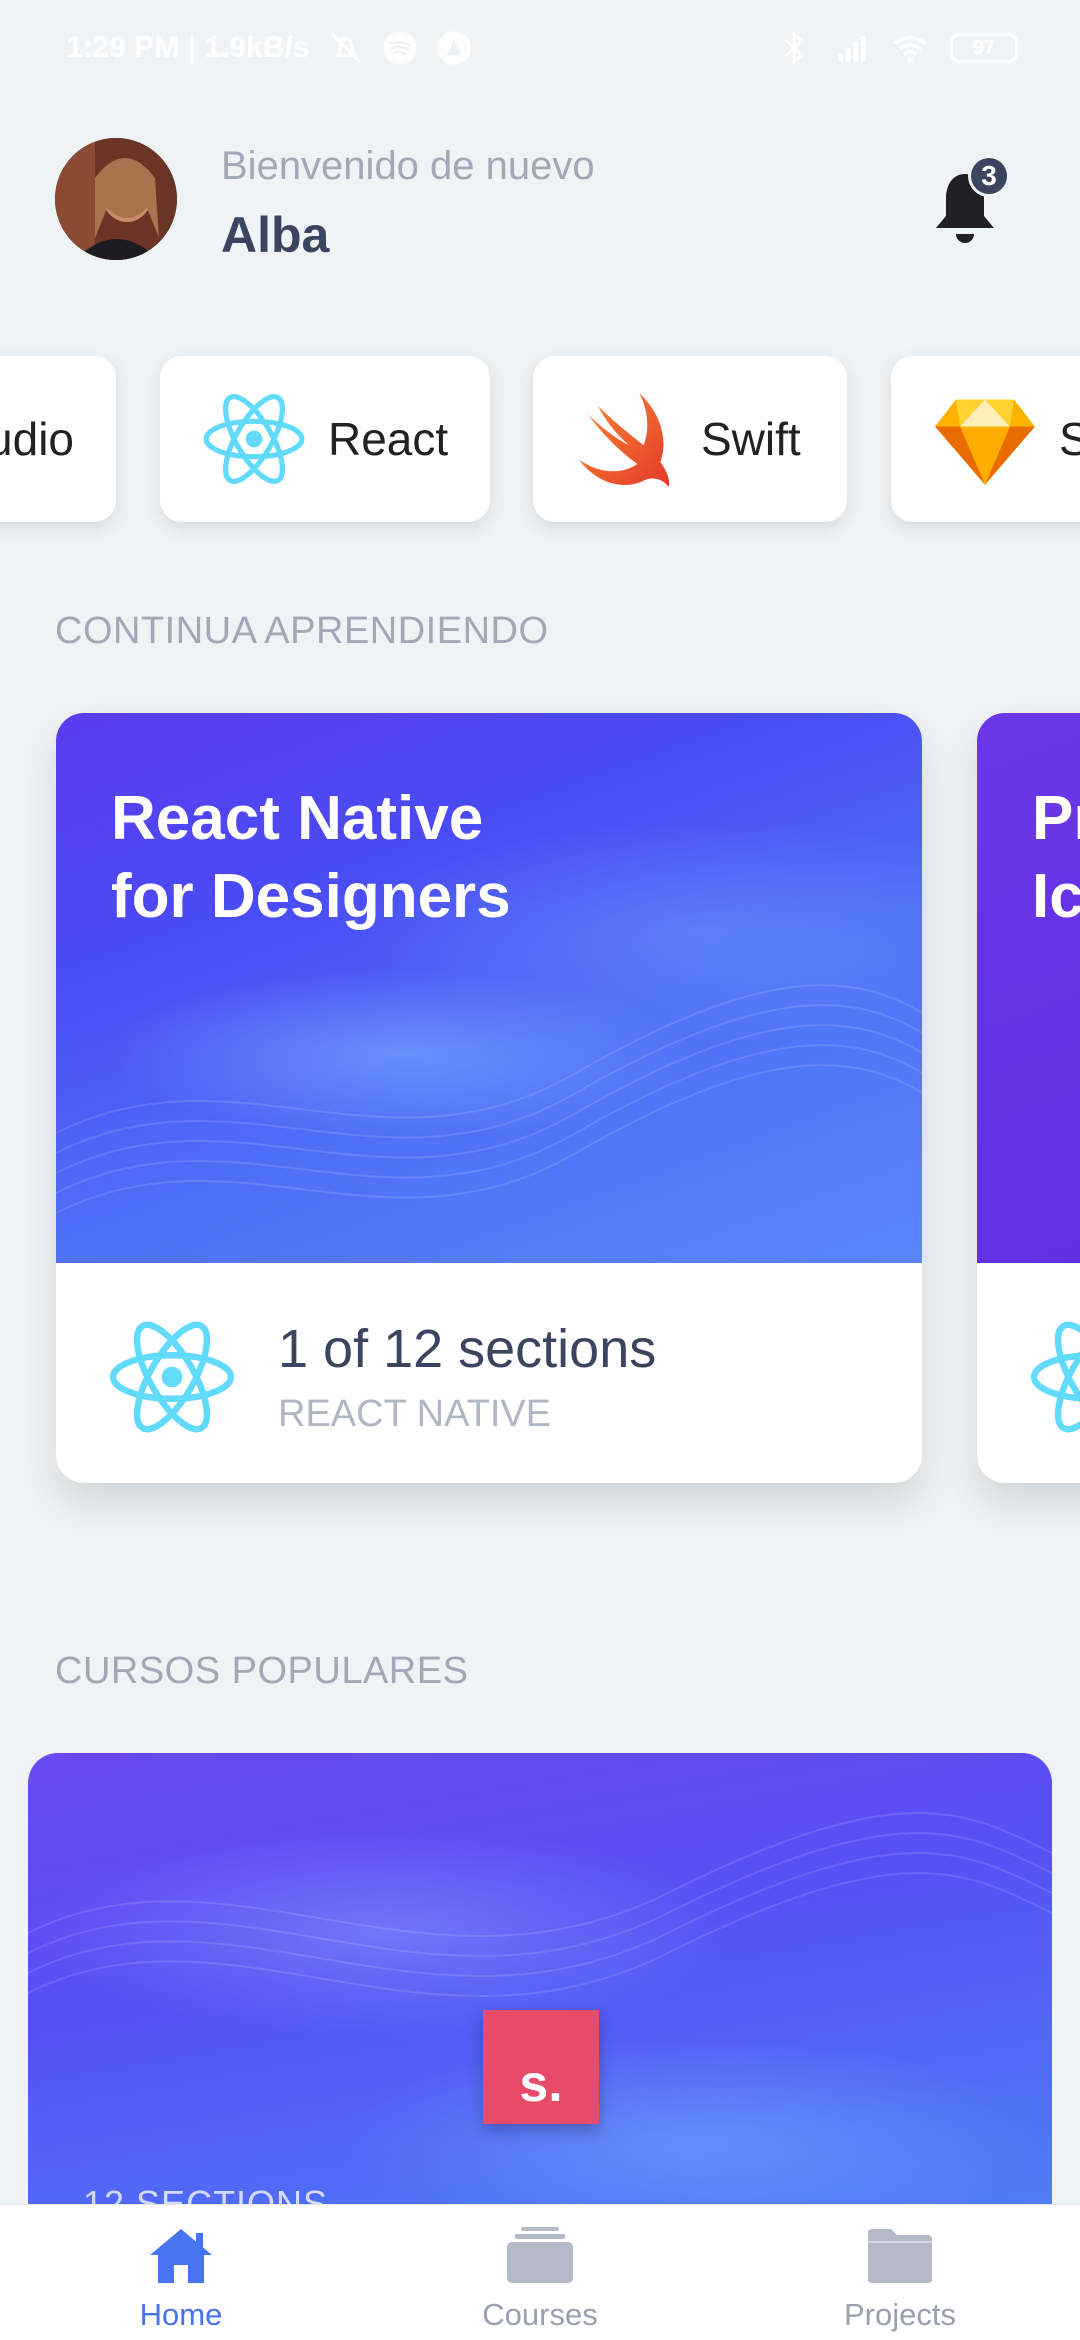 Image resolution: width=1080 pixels, height=2340 pixels. What do you see at coordinates (37, 439) in the screenshot?
I see `chip-label: udio` at bounding box center [37, 439].